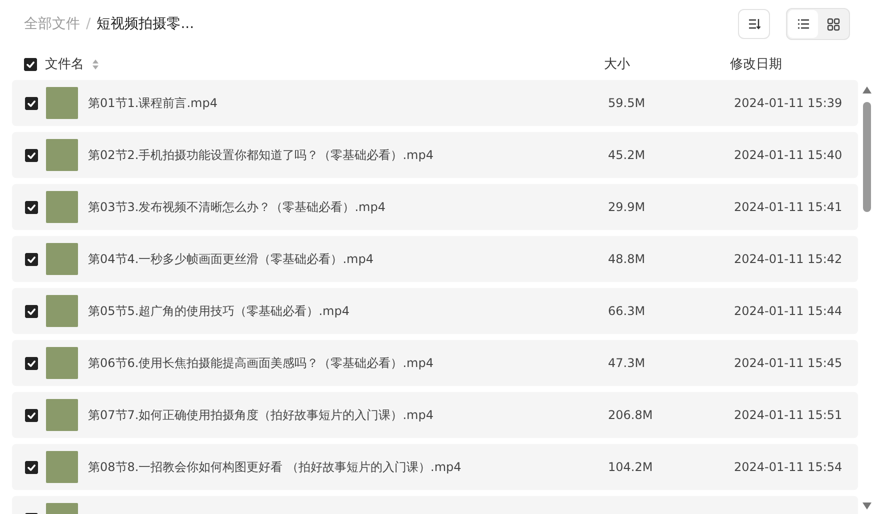 The height and width of the screenshot is (514, 874). What do you see at coordinates (833, 24) in the screenshot?
I see `grid-icon` at bounding box center [833, 24].